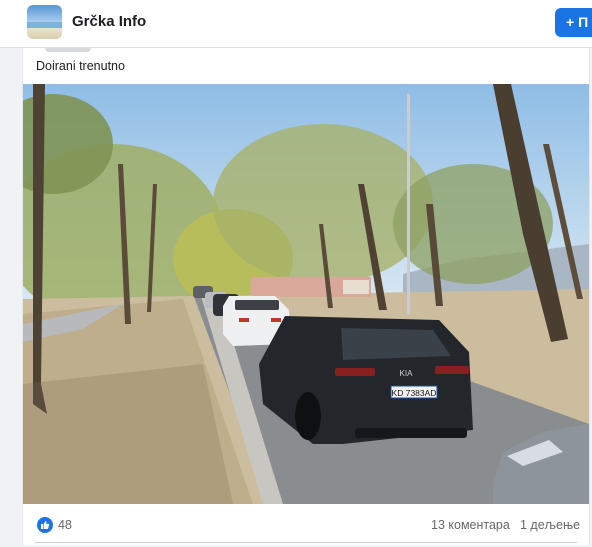 Image resolution: width=592 pixels, height=547 pixels. I want to click on post-caption: Doirani trenutno, so click(80, 66).